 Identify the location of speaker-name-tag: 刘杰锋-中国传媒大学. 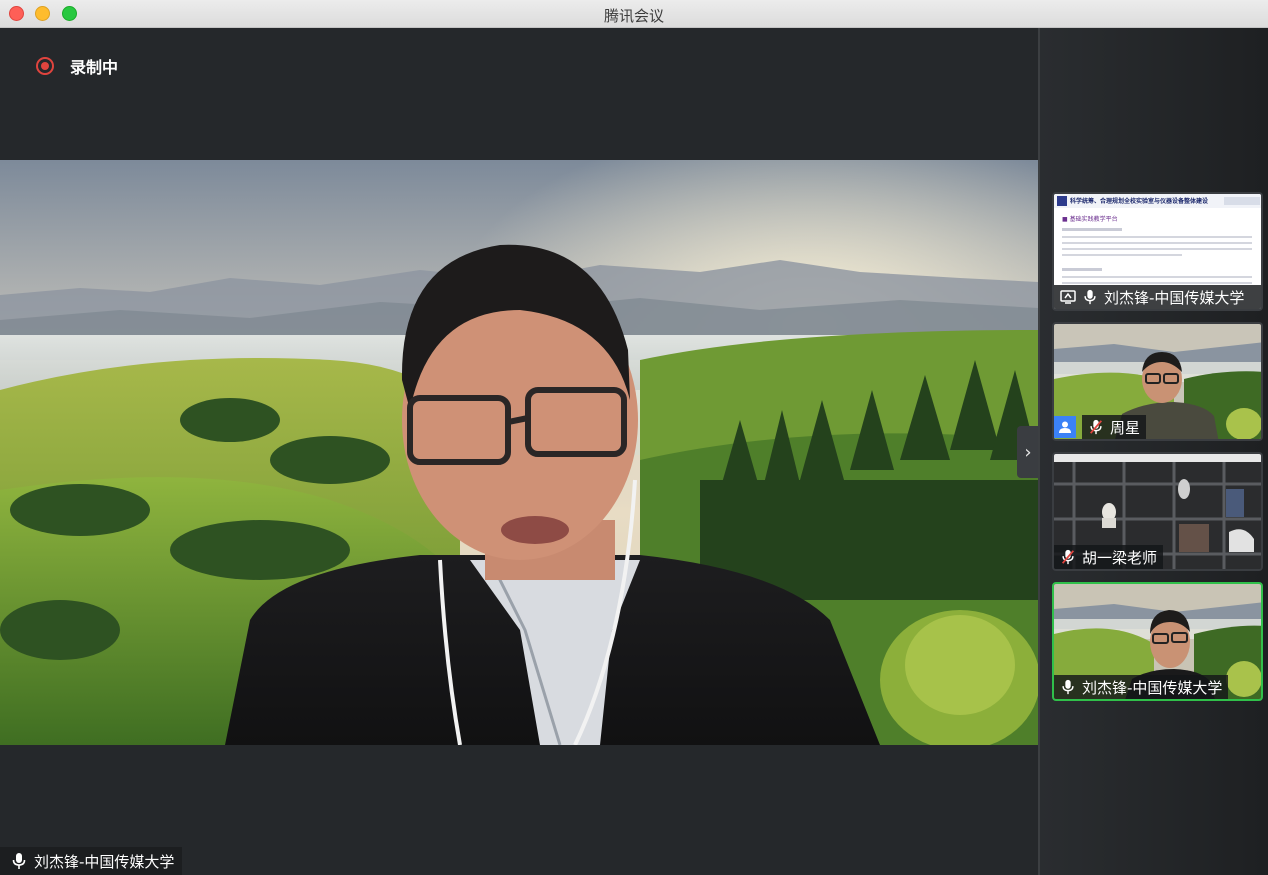
(91, 861).